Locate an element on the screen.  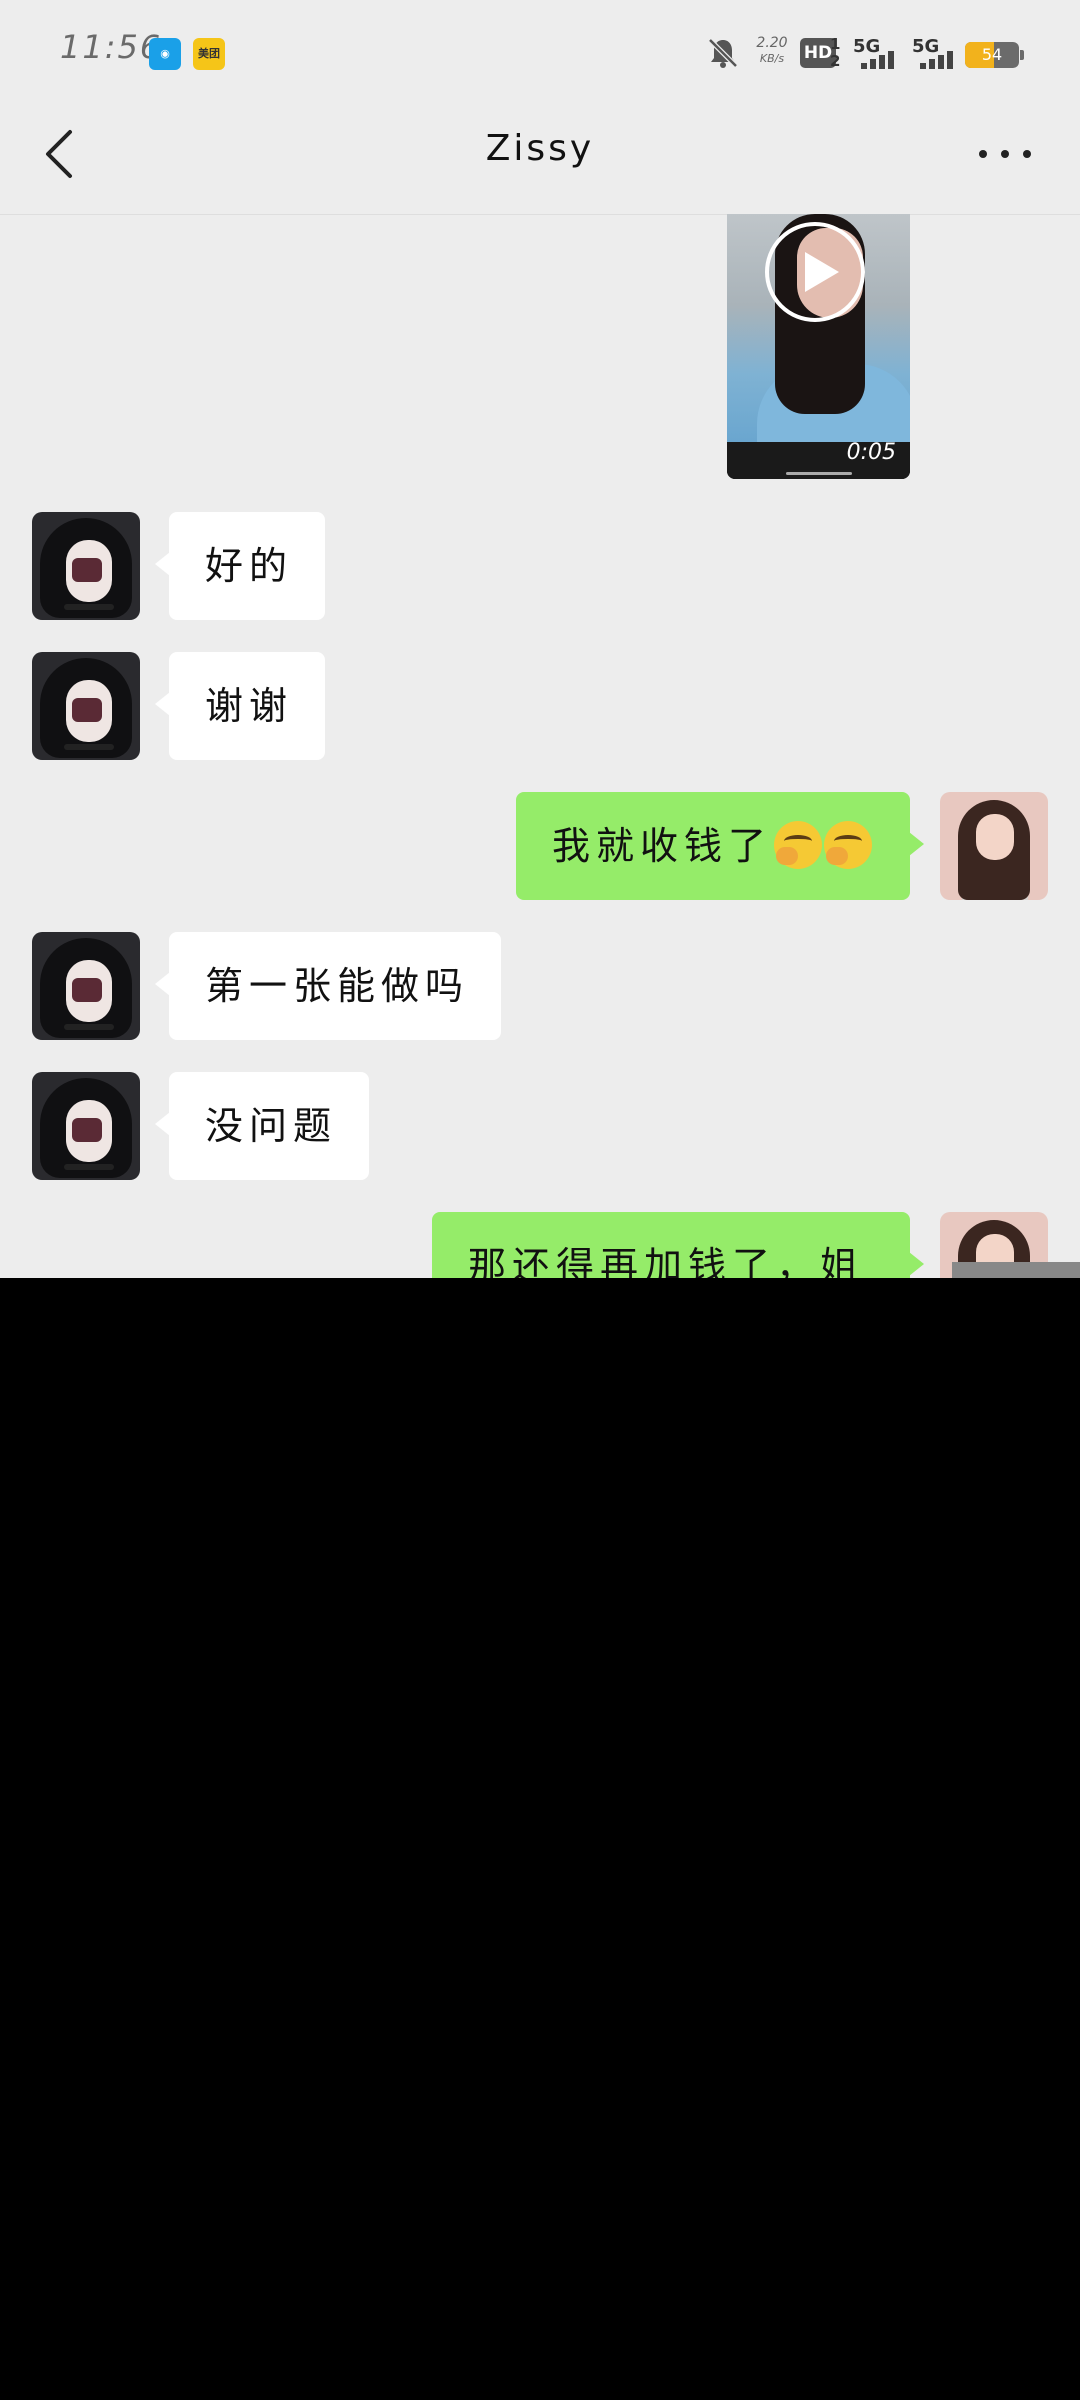
video-progress-handle is located at coordinates (819, 473).